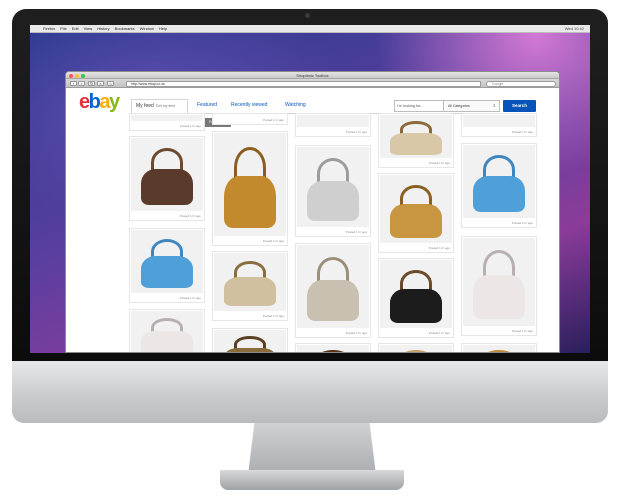 This screenshot has height=502, width=619. I want to click on menubar-item: Firefox, so click(49, 28).